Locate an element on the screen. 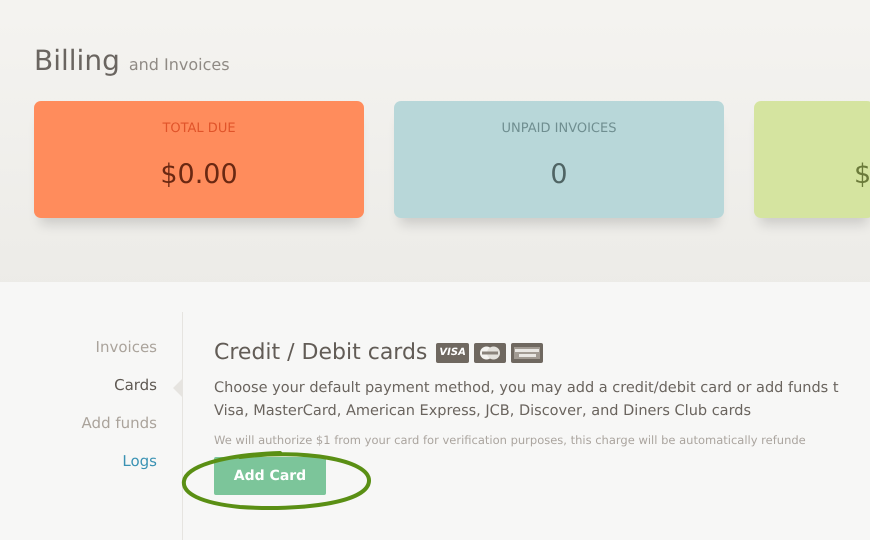 The height and width of the screenshot is (540, 870). card-label: UNPAID INVOICES is located at coordinates (559, 129).